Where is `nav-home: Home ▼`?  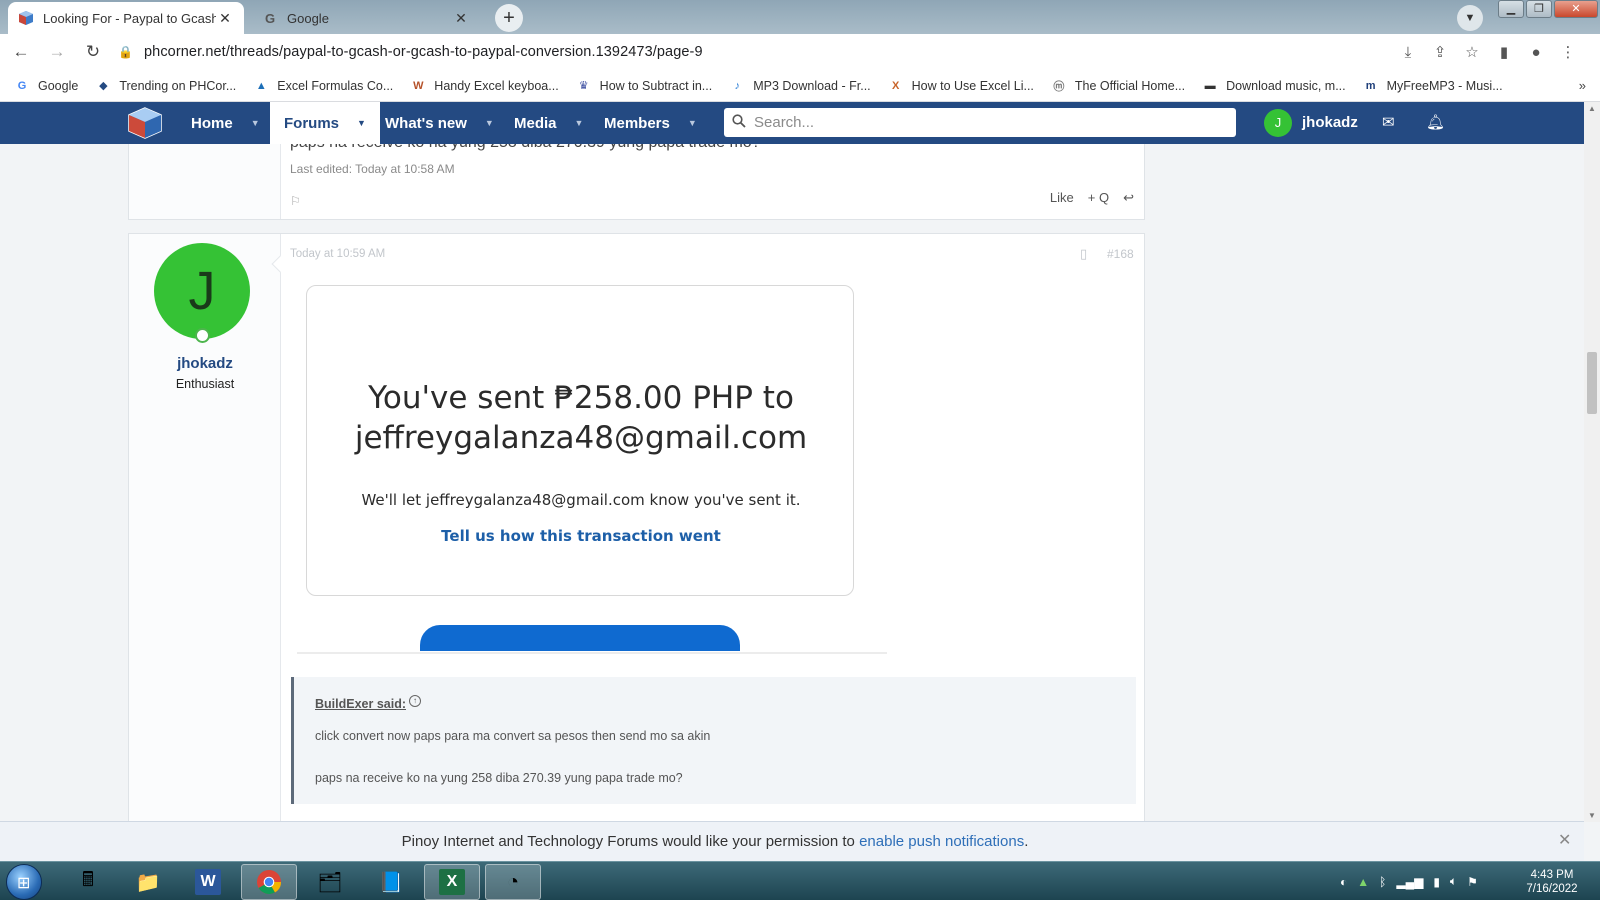
nav-home: Home ▼ is located at coordinates (225, 123).